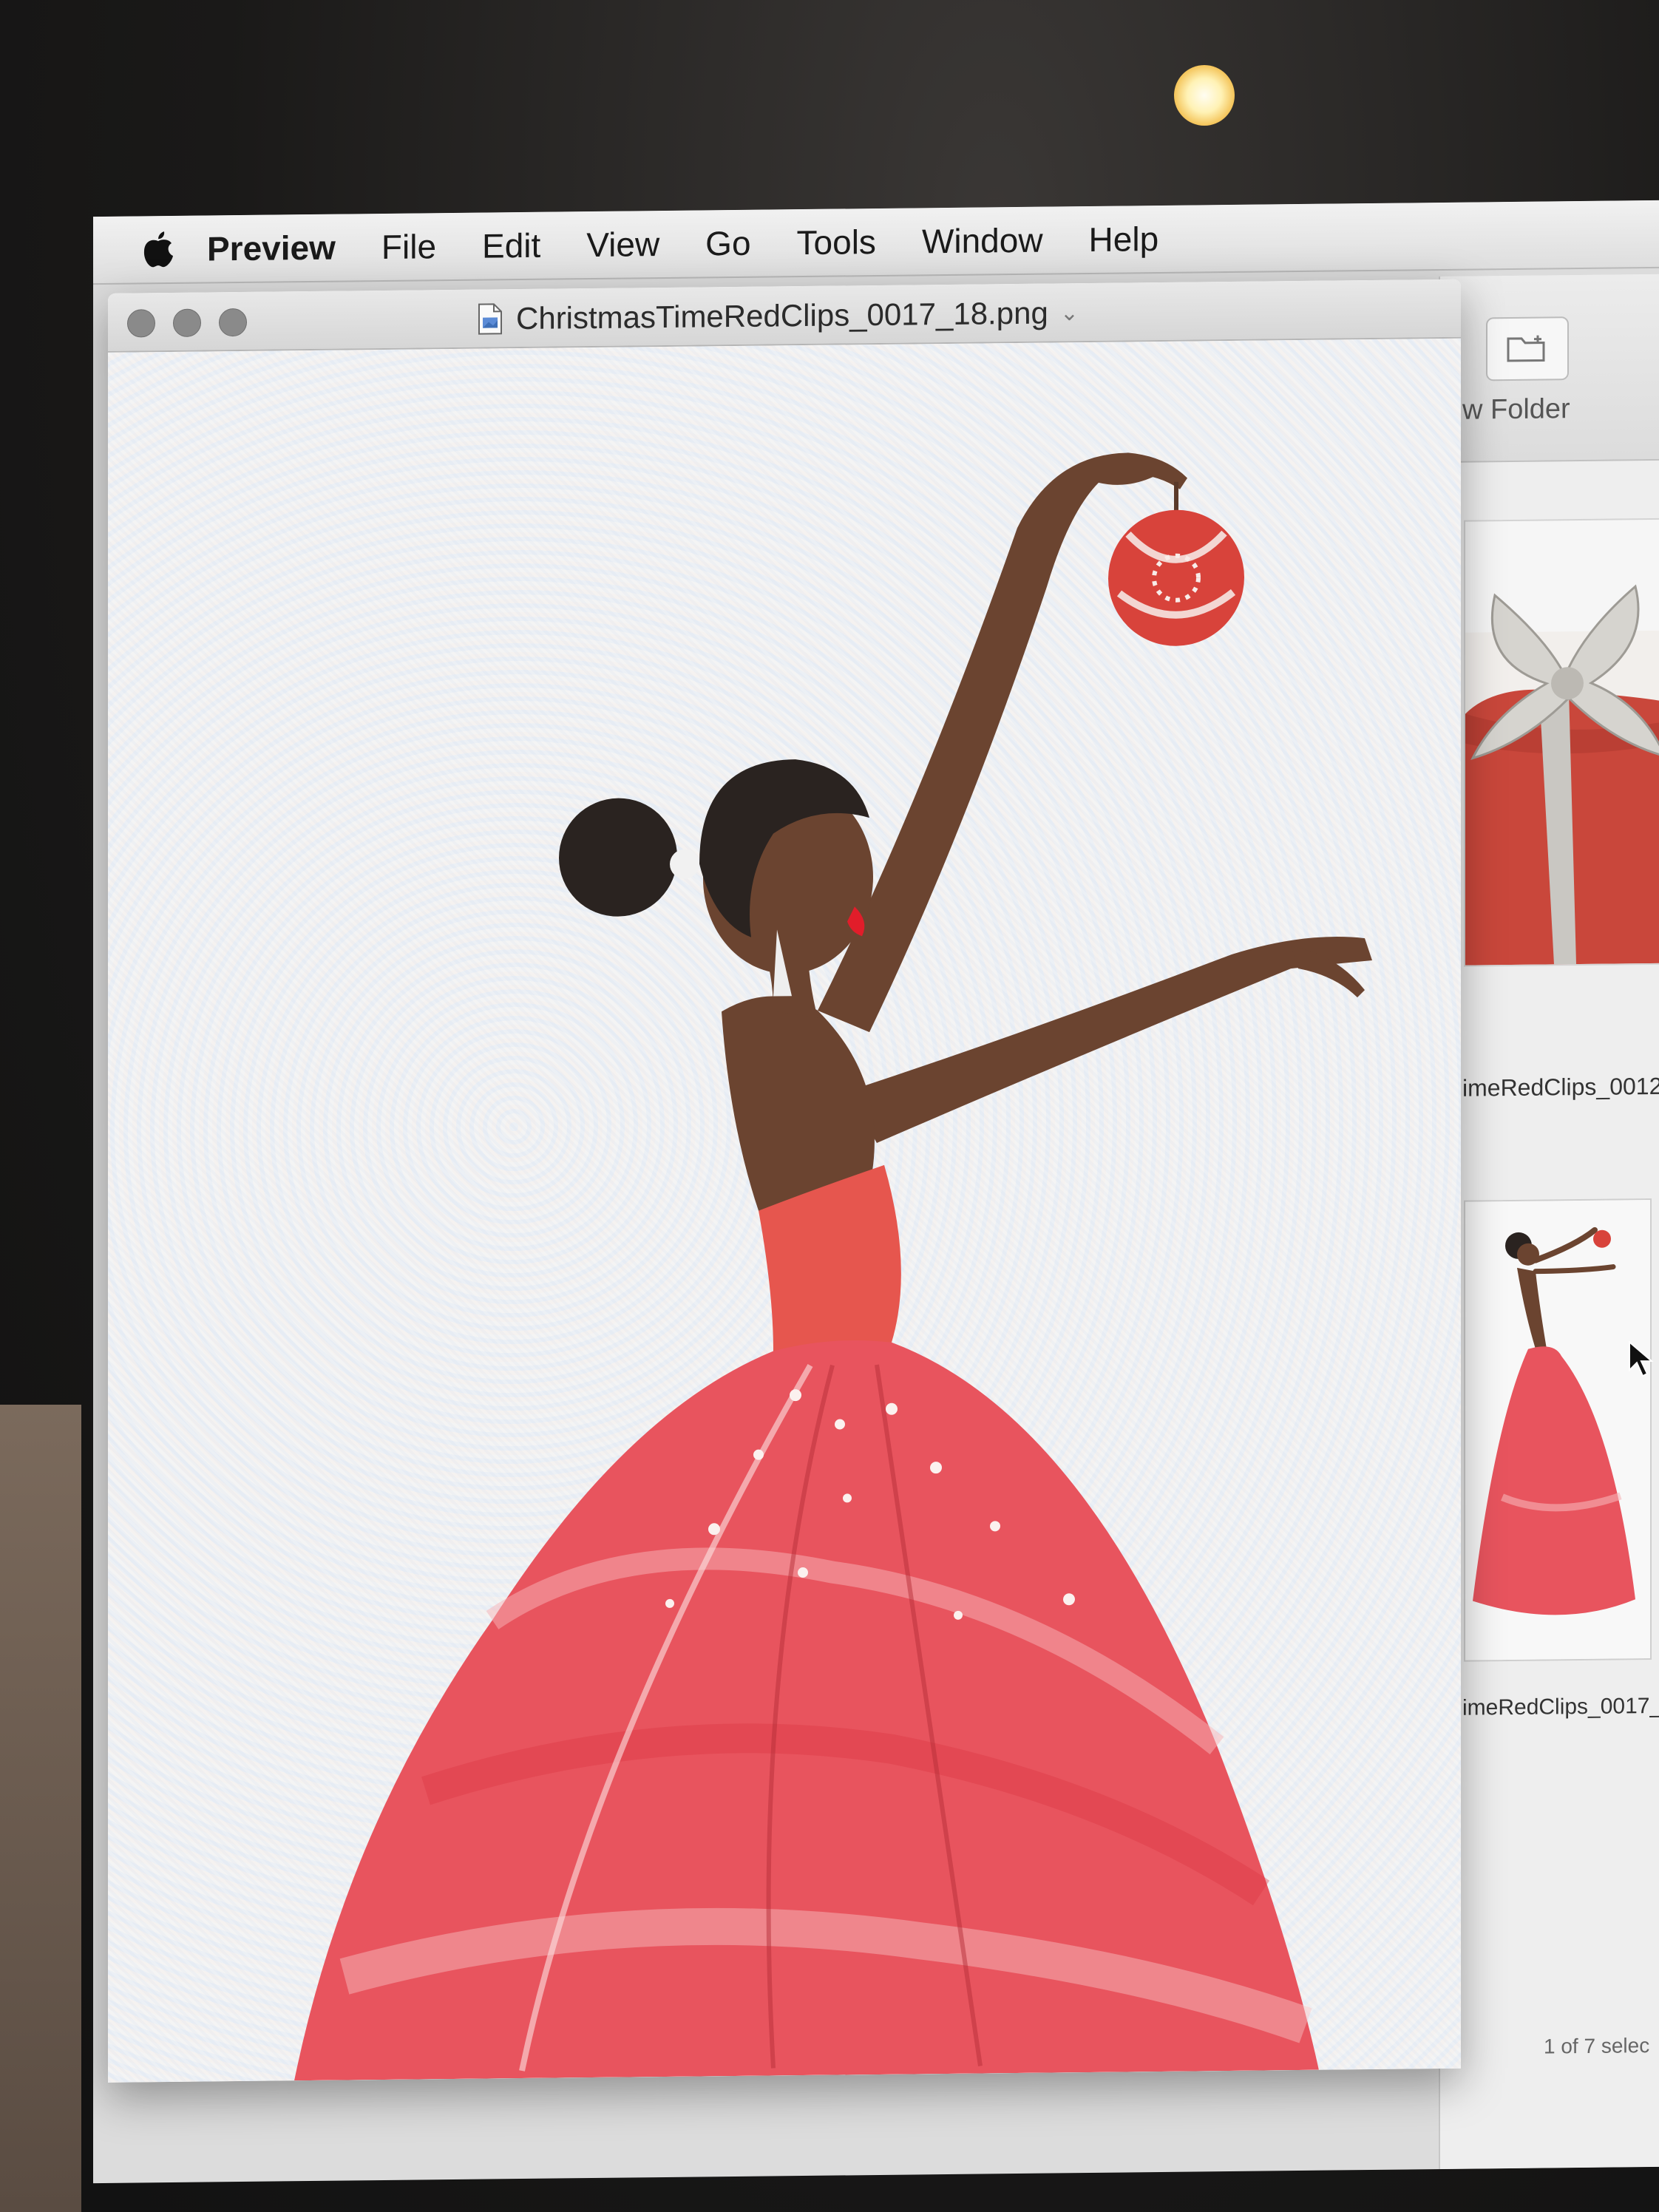 The width and height of the screenshot is (1659, 2212). I want to click on window-title-group: ChristmasTimeRedClips_0017_18.png ⌄, so click(778, 316).